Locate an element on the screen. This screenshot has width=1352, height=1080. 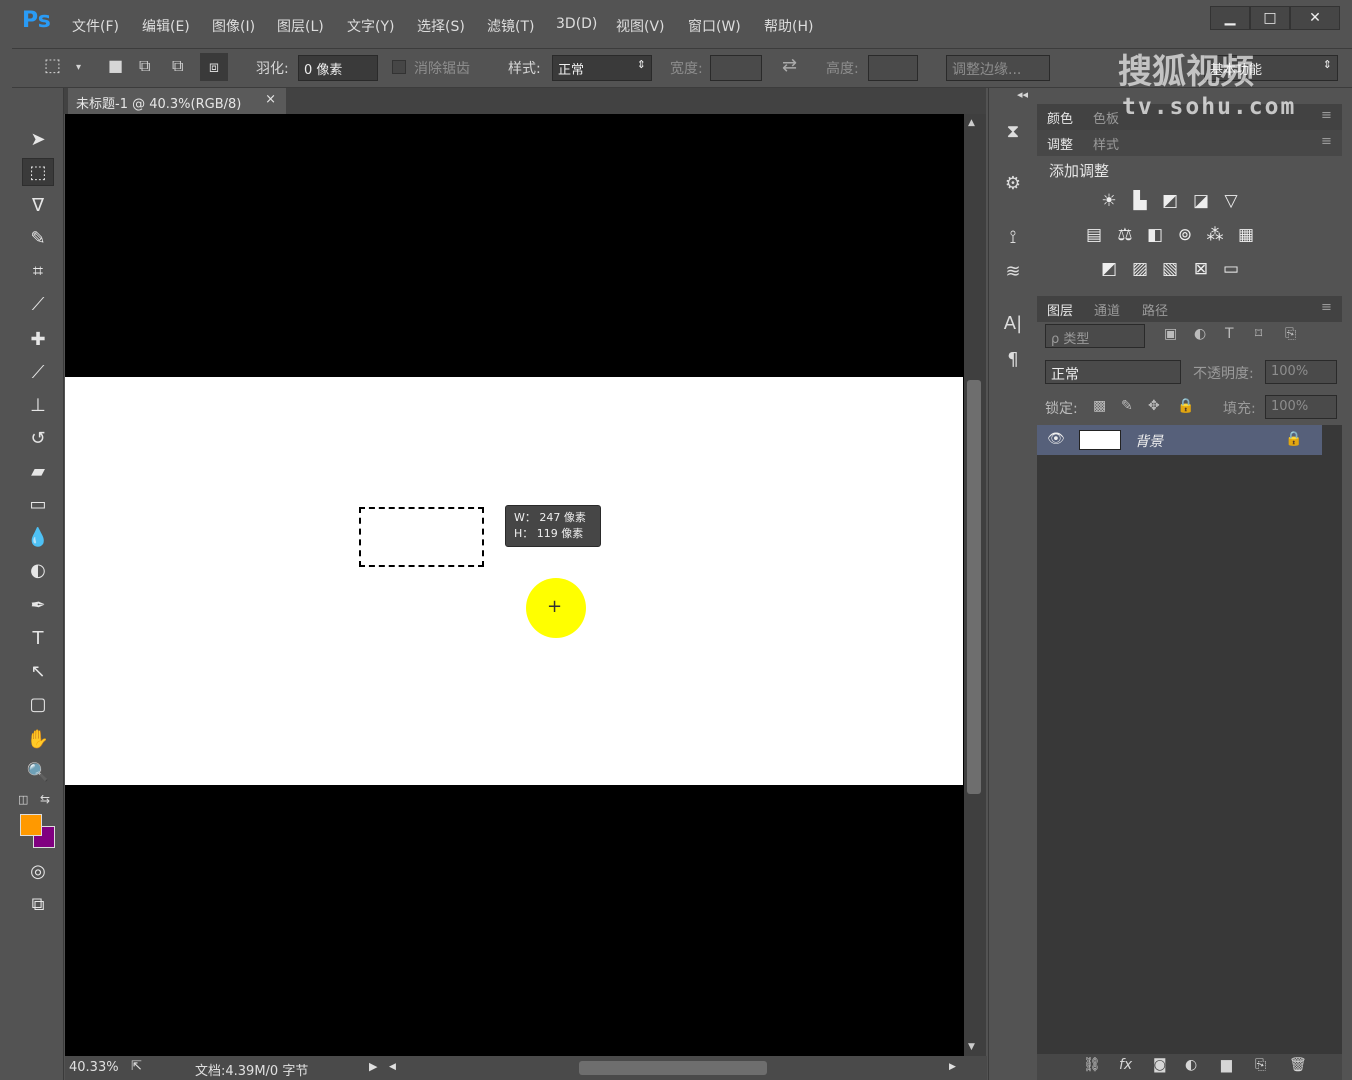
scroll-right-icon: ▶ is located at coordinates (952, 1067).